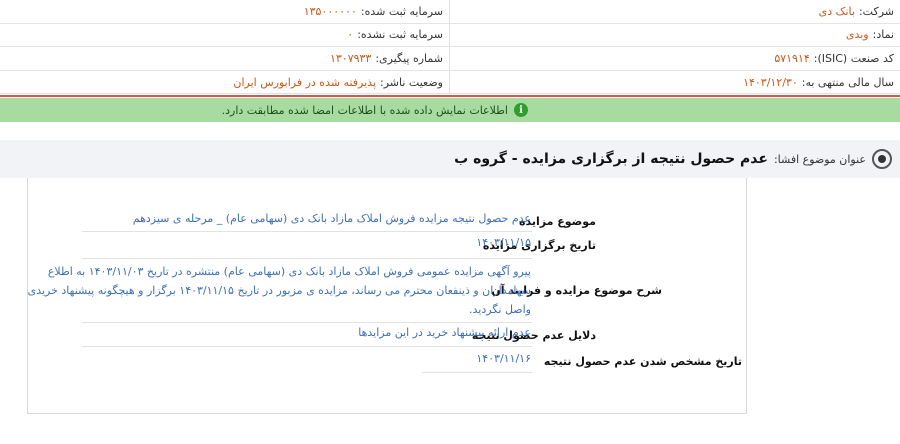 This screenshot has width=900, height=444. I want to click on description-line: واصل نگردید., so click(500, 309).